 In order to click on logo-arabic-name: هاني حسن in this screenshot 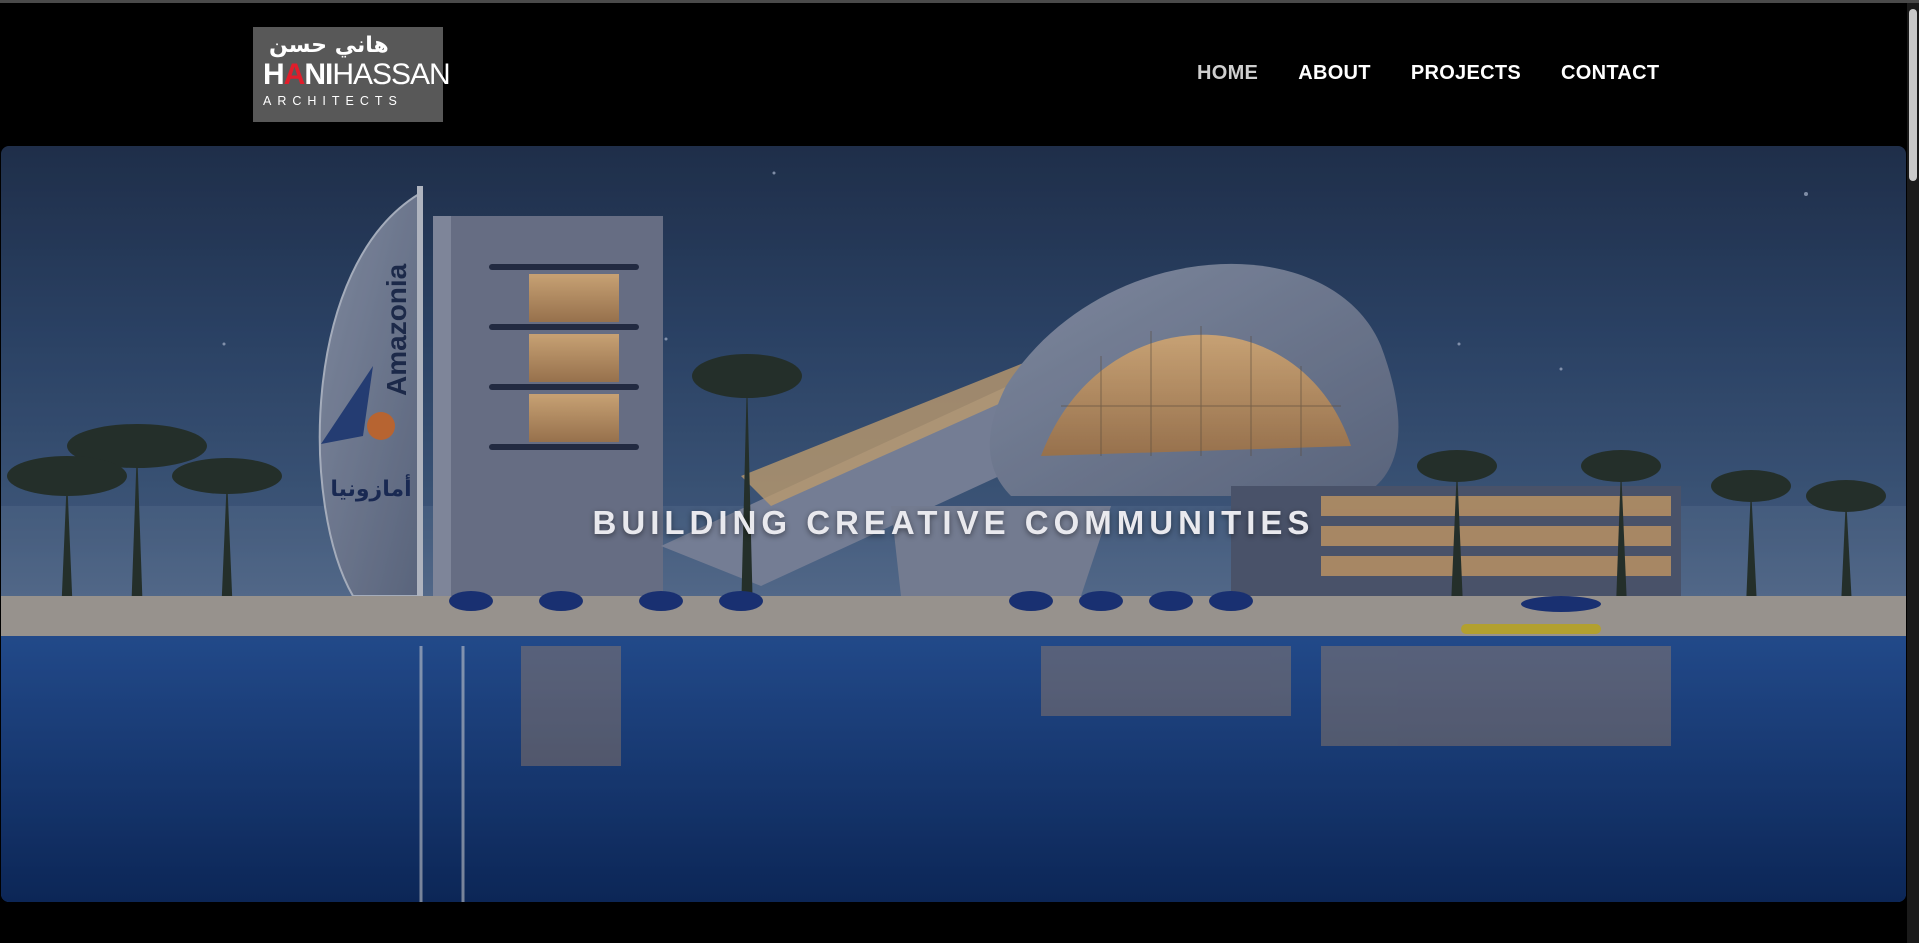, I will do `click(329, 45)`.